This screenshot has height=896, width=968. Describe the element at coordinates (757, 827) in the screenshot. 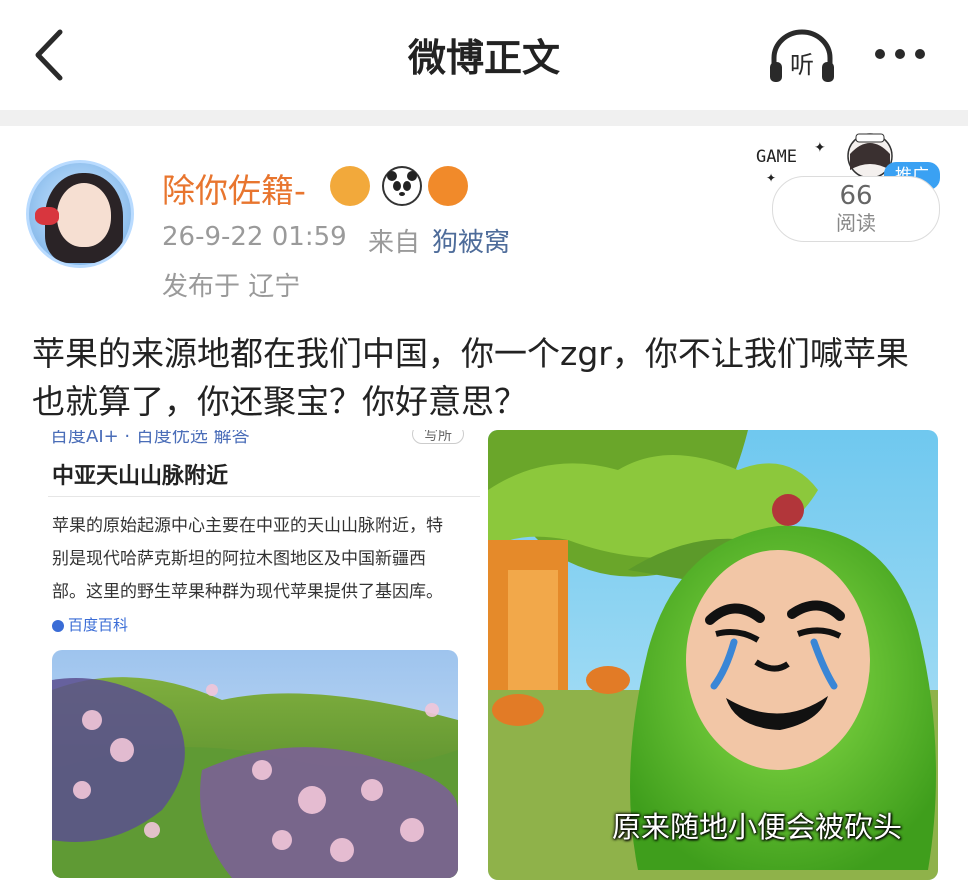

I see `meme-caption: 原来随地小便会被砍头` at that location.